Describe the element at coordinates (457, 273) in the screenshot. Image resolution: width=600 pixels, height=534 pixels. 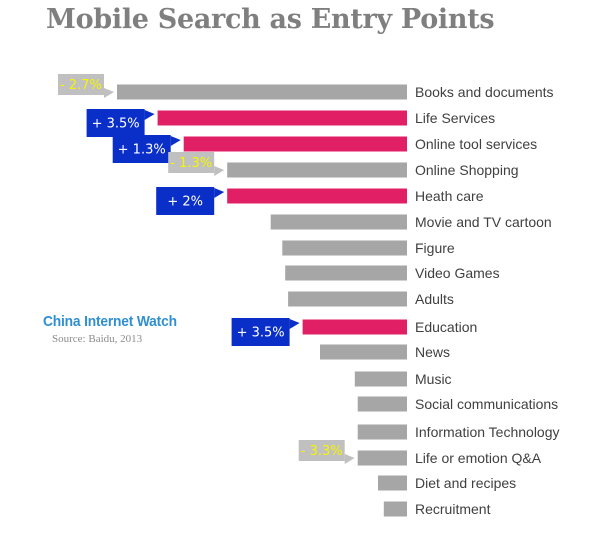
I see `category-label-video-games: Video Games` at that location.